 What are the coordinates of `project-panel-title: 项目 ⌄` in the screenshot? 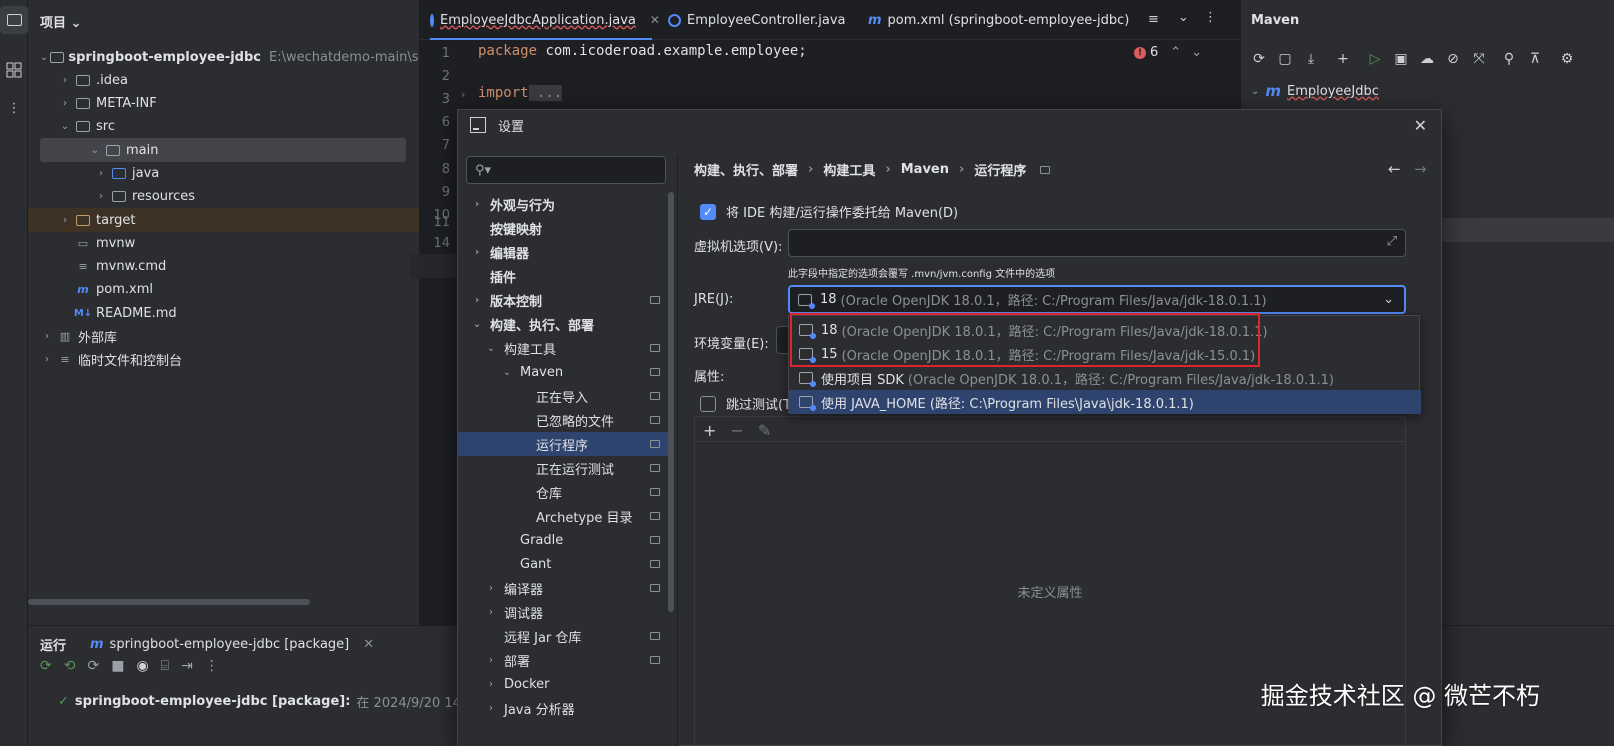 It's located at (60, 21).